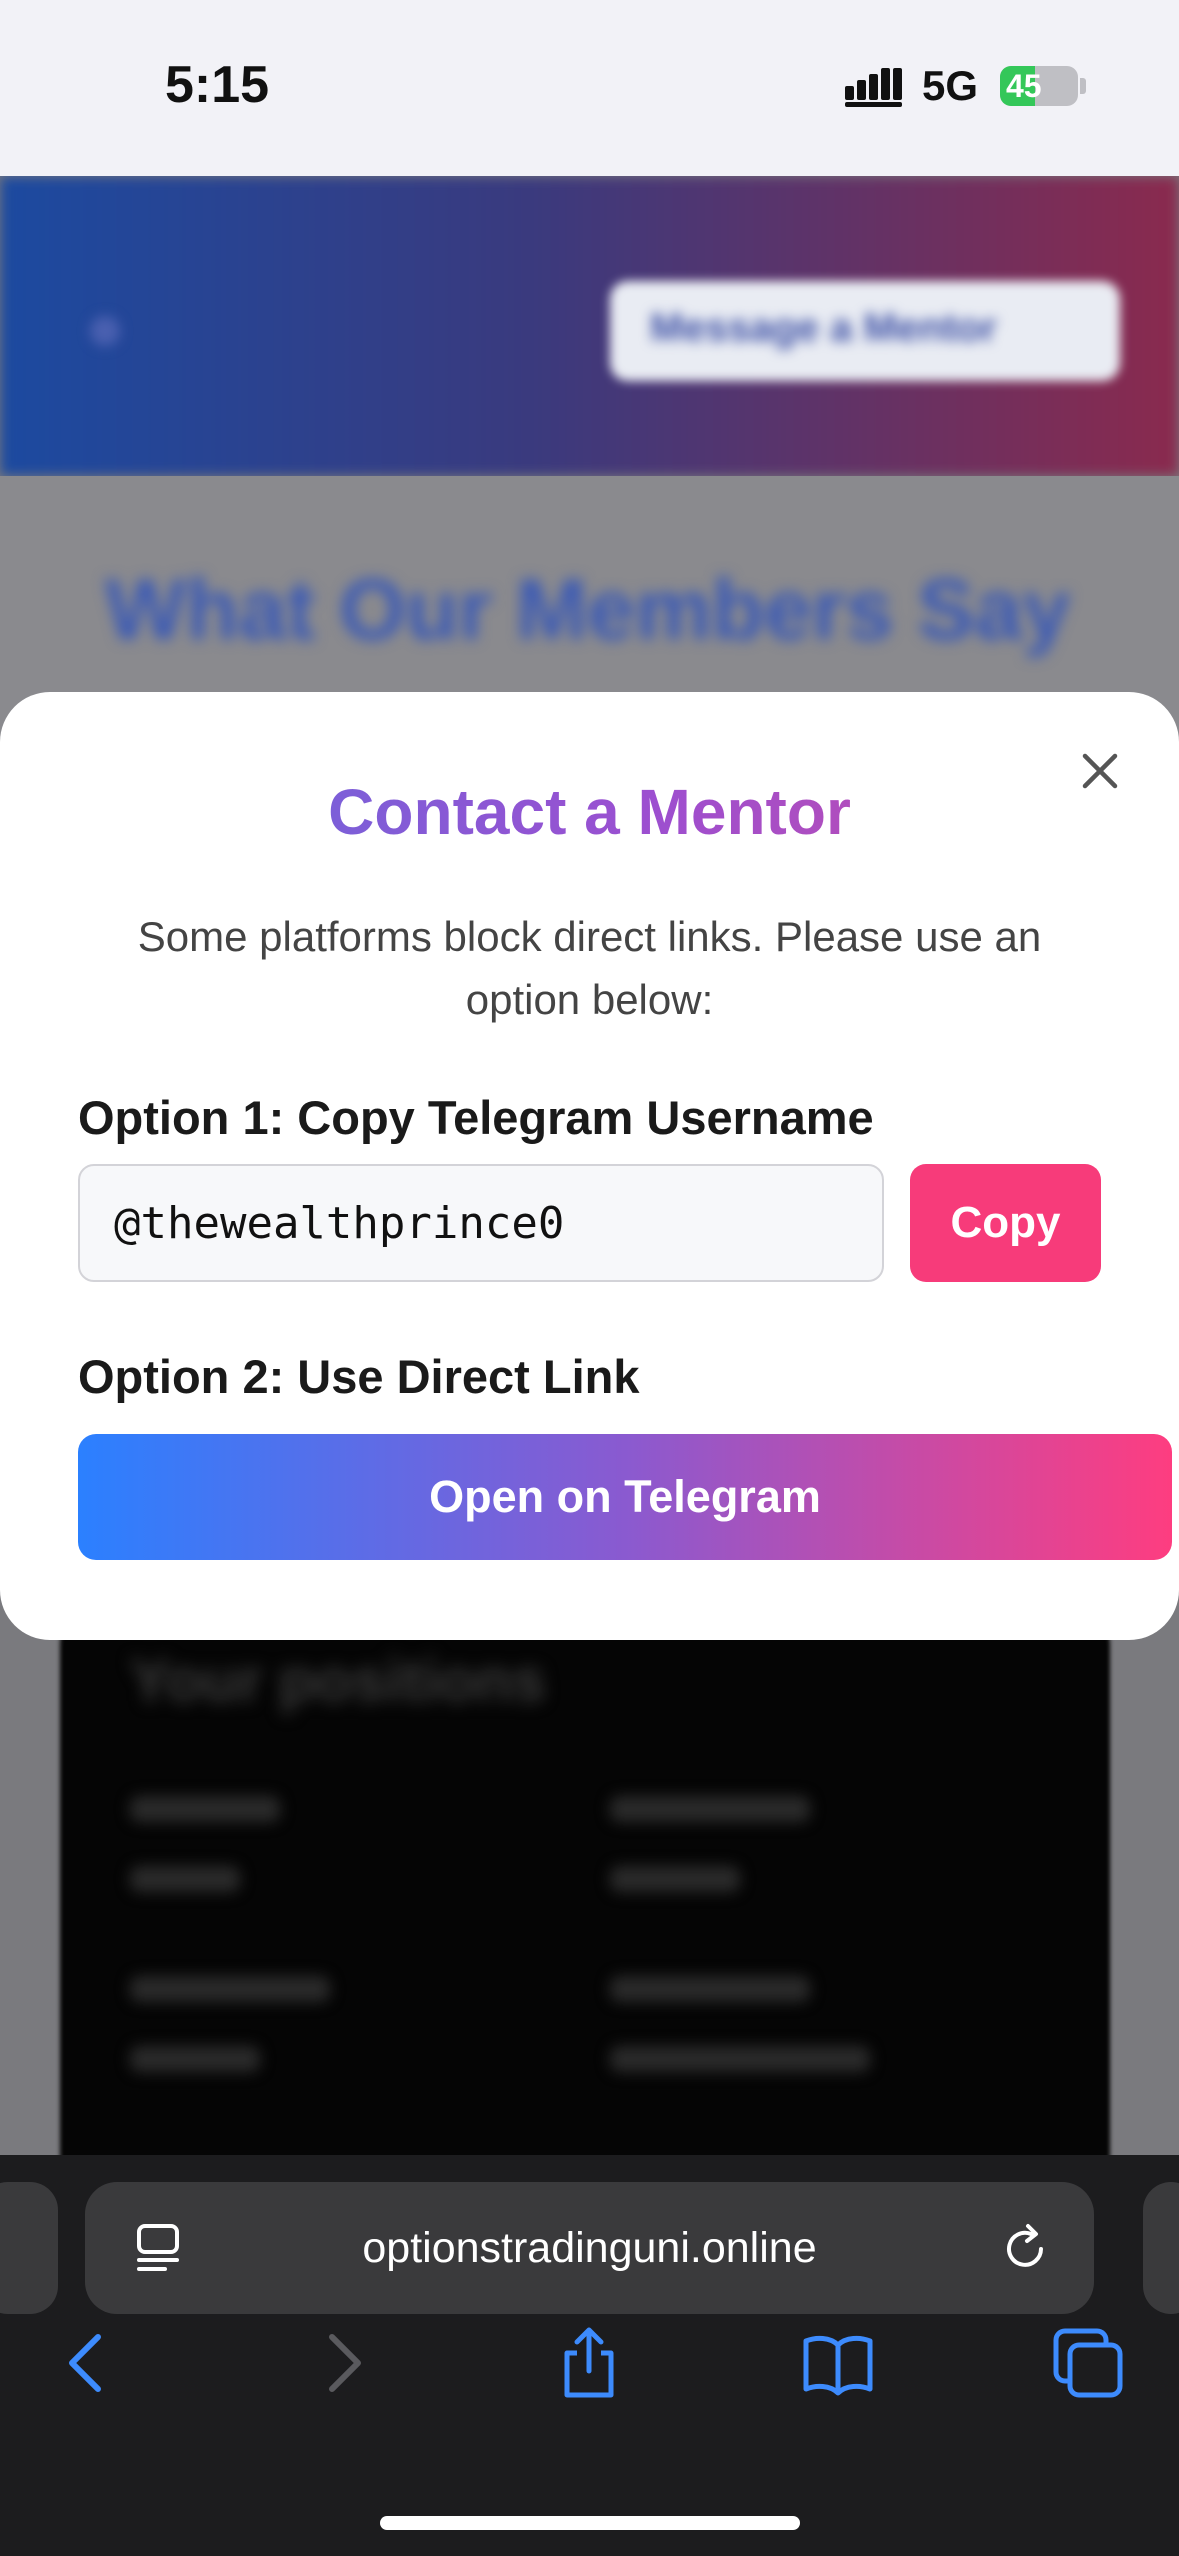 This screenshot has width=1179, height=2556. What do you see at coordinates (1083, 86) in the screenshot?
I see `battery-cap` at bounding box center [1083, 86].